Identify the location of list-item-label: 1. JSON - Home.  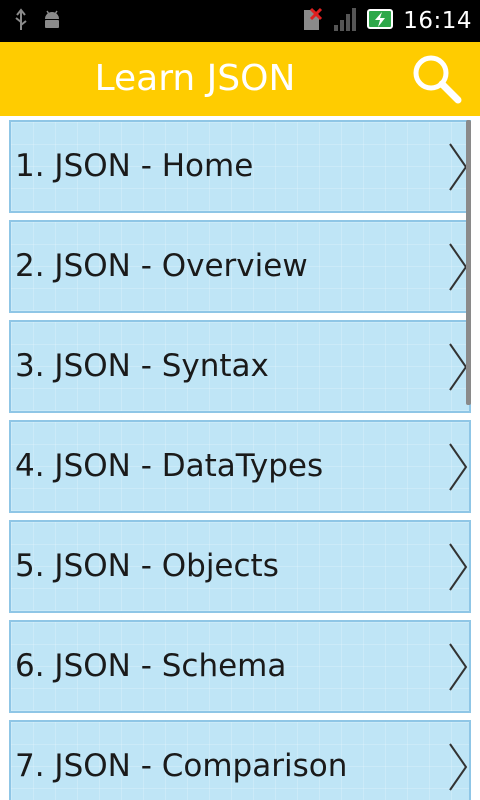
(134, 166).